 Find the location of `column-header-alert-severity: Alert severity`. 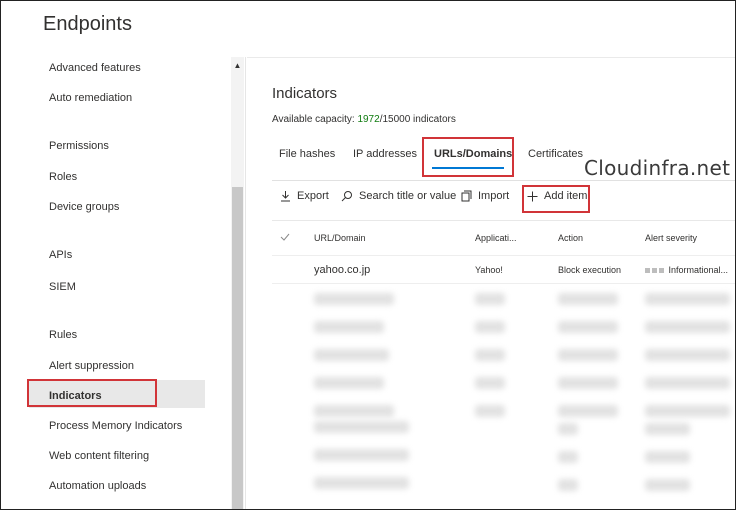

column-header-alert-severity: Alert severity is located at coordinates (671, 238).